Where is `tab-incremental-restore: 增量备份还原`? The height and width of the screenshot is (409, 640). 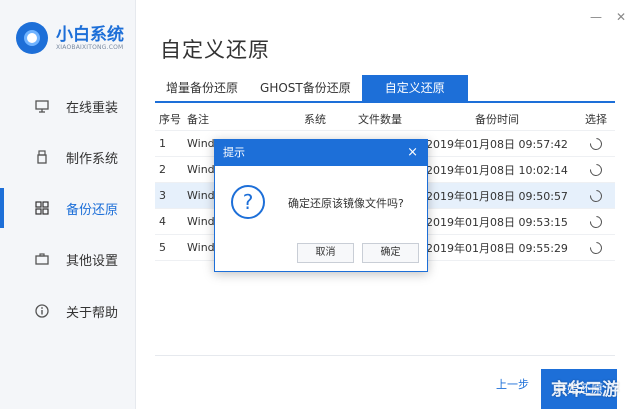 tab-incremental-restore: 增量备份还原 is located at coordinates (202, 88).